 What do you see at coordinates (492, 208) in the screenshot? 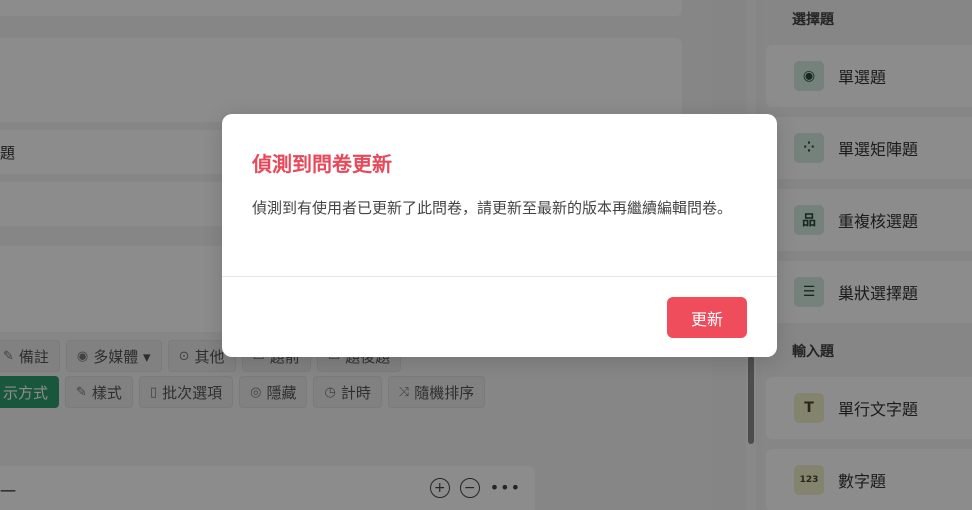
I see `dialog-message: 偵測到有使用者已更新了此問卷，請更新至最新的版本再繼續編輯問卷。` at bounding box center [492, 208].